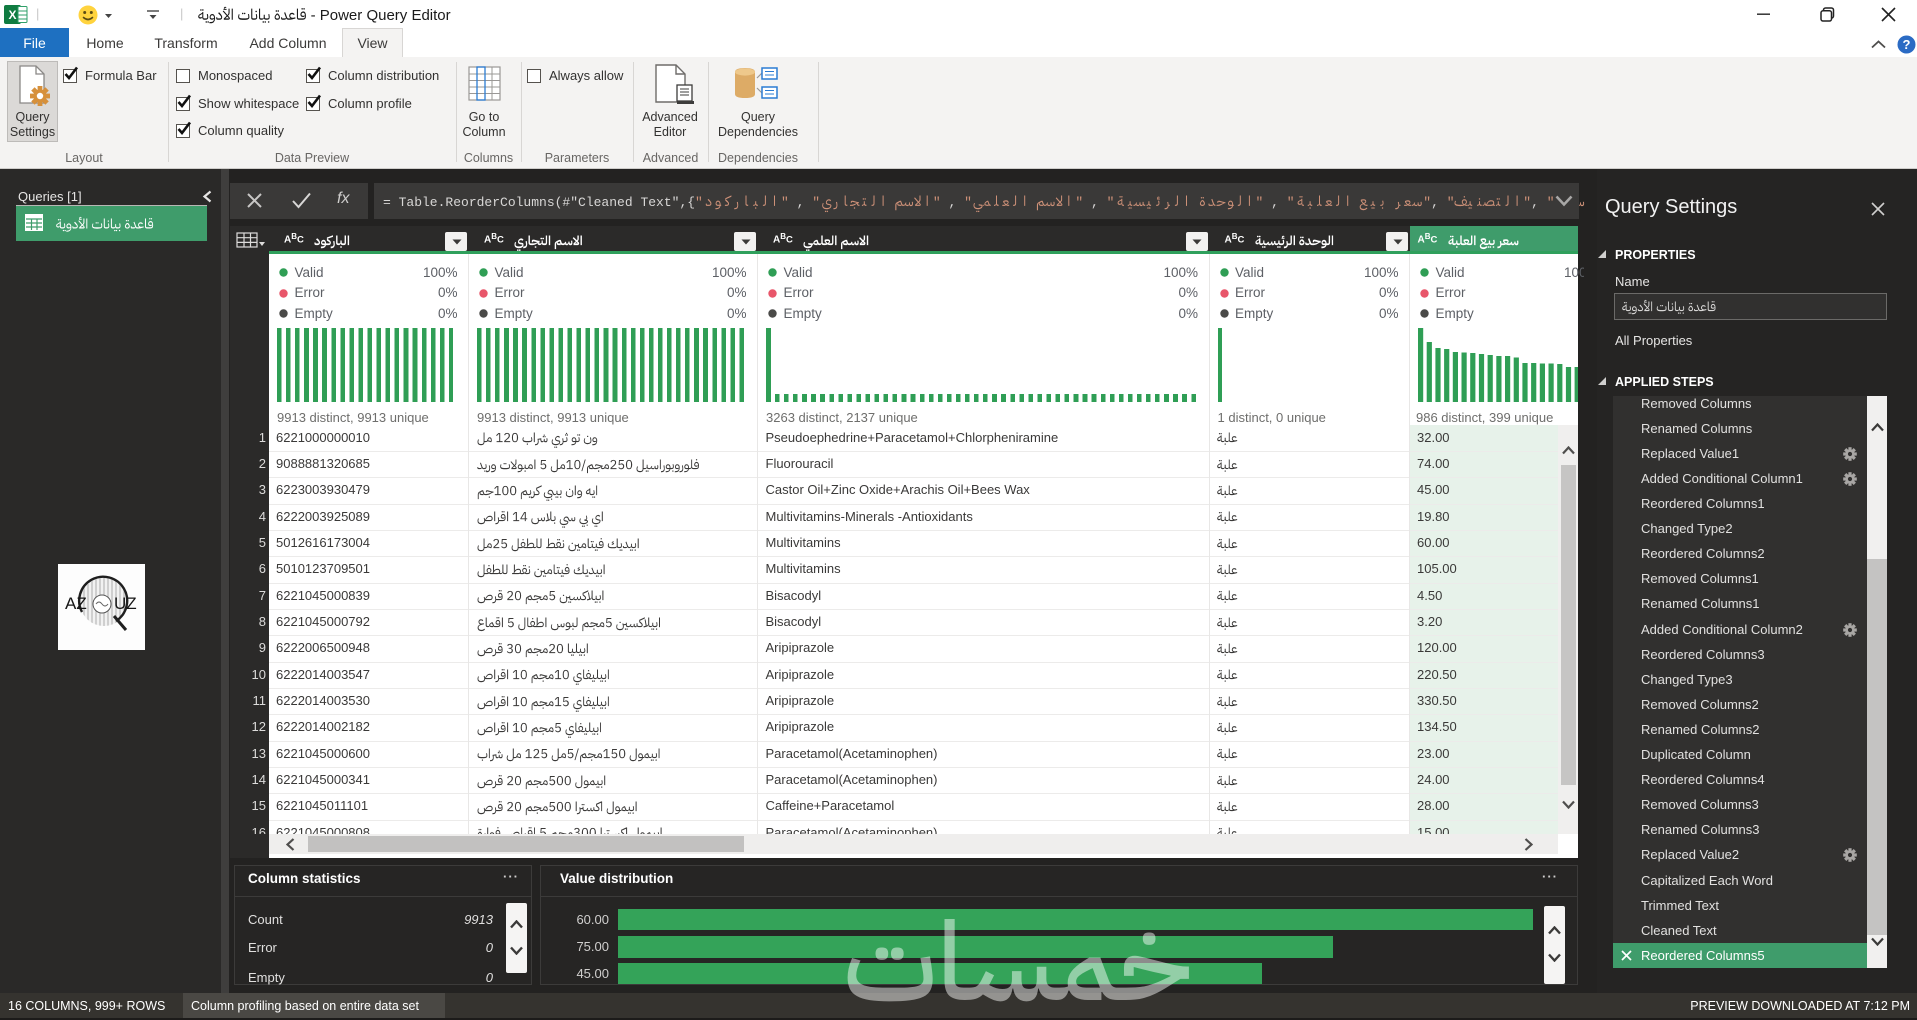  Describe the element at coordinates (76, 603) in the screenshot. I see `svg-text: AZ` at that location.